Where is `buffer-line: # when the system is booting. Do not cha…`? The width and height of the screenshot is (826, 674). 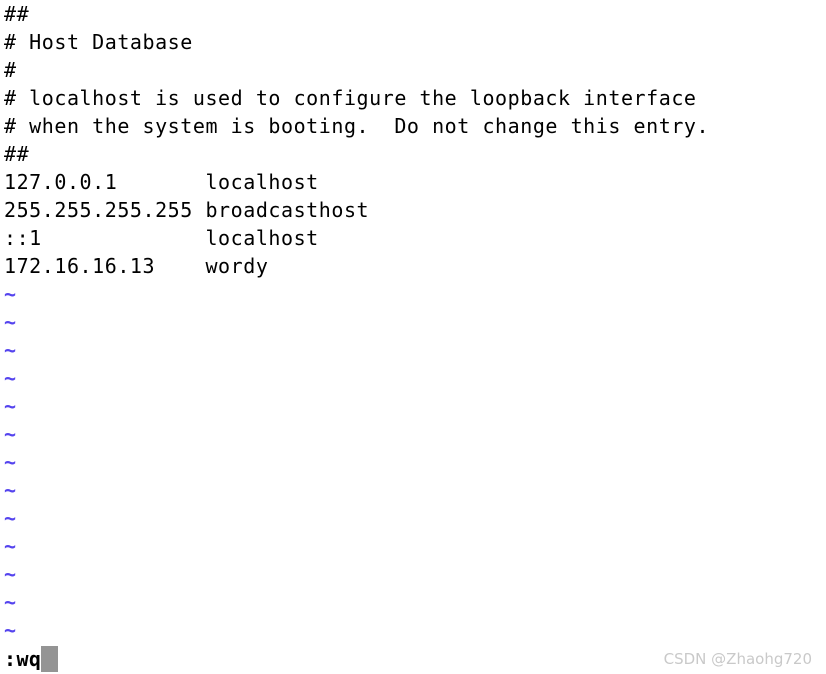
buffer-line: # when the system is booting. Do not cha… is located at coordinates (357, 126).